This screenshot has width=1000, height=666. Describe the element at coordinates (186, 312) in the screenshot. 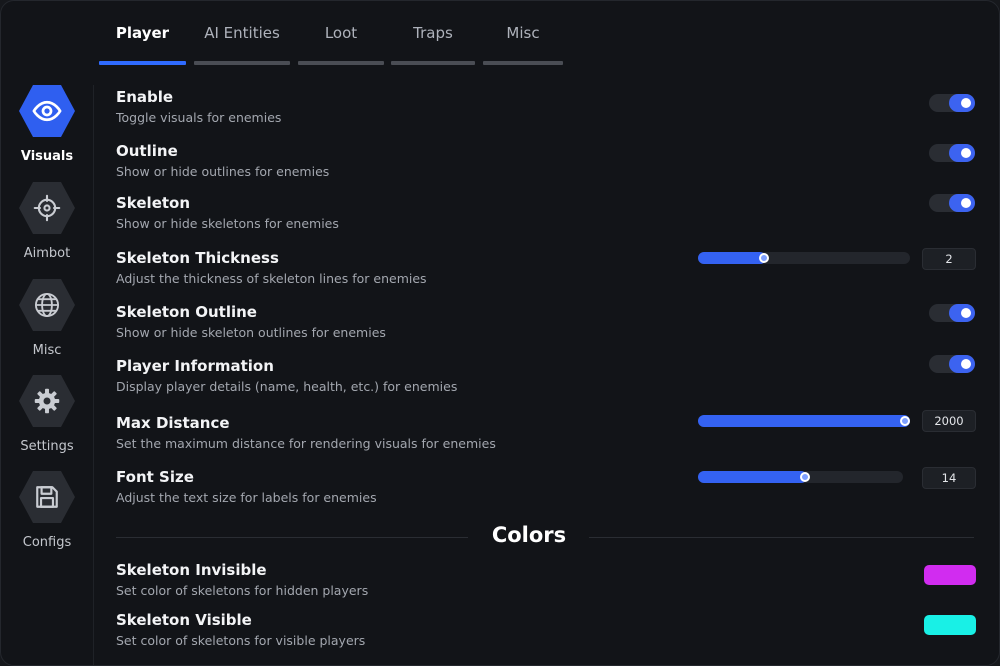

I see `setting-title: Skeleton Outline` at that location.